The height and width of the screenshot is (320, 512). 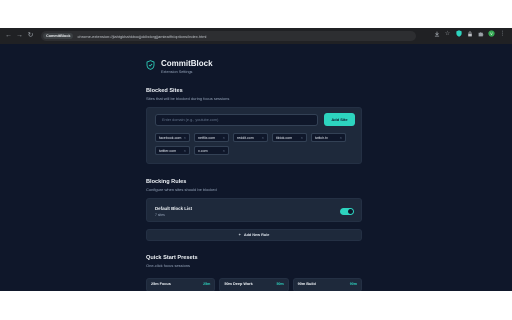 I want to click on preset-duration: 25m, so click(x=207, y=284).